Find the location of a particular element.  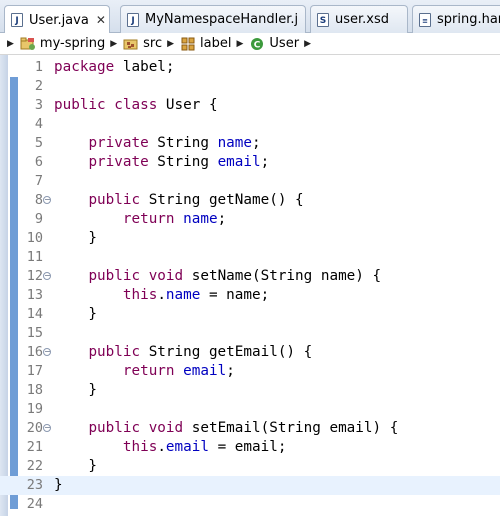

code-line: 17 return email; is located at coordinates (250, 371).